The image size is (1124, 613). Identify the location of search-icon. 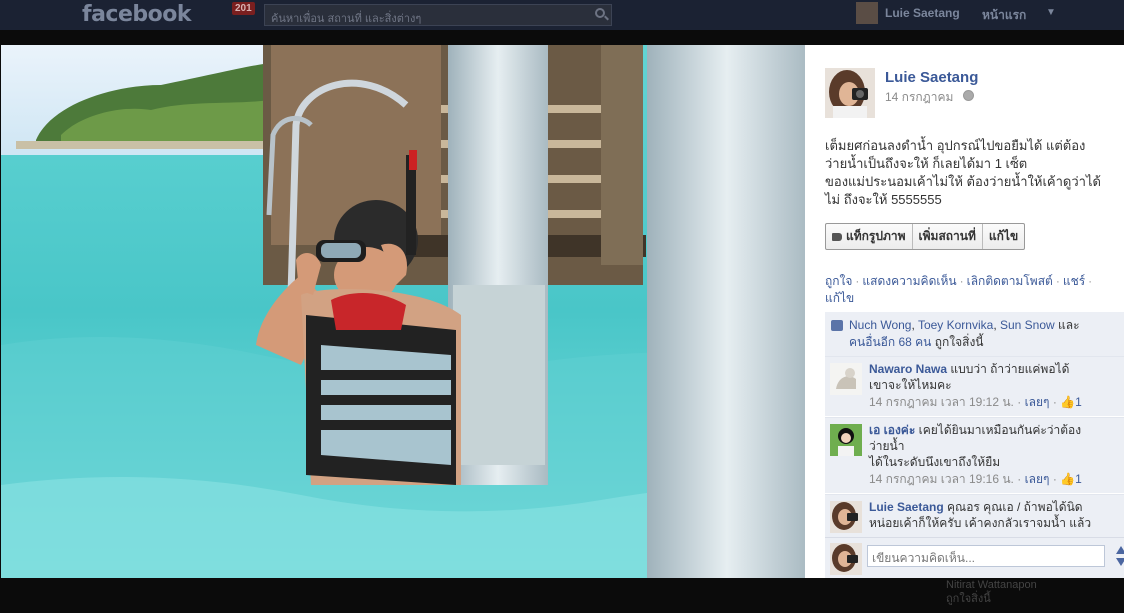
(600, 13).